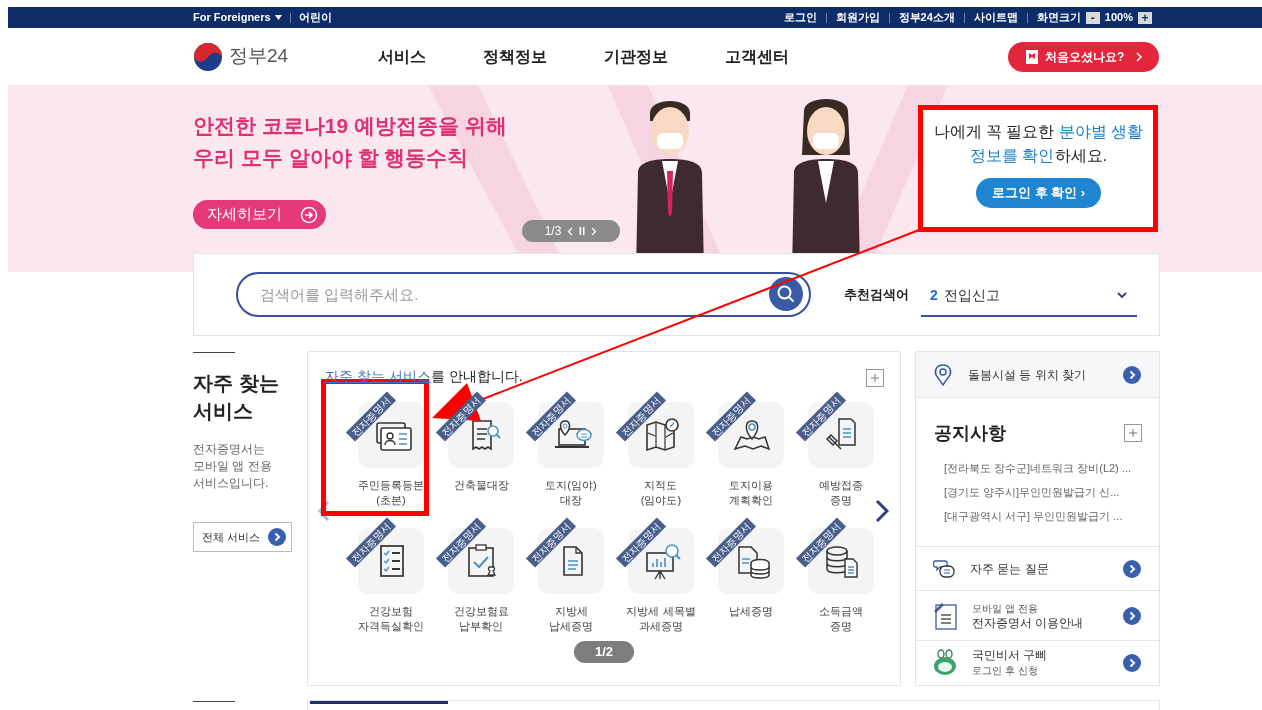 The width and height of the screenshot is (1262, 710). I want to click on logo-text: 정부24, so click(259, 56).